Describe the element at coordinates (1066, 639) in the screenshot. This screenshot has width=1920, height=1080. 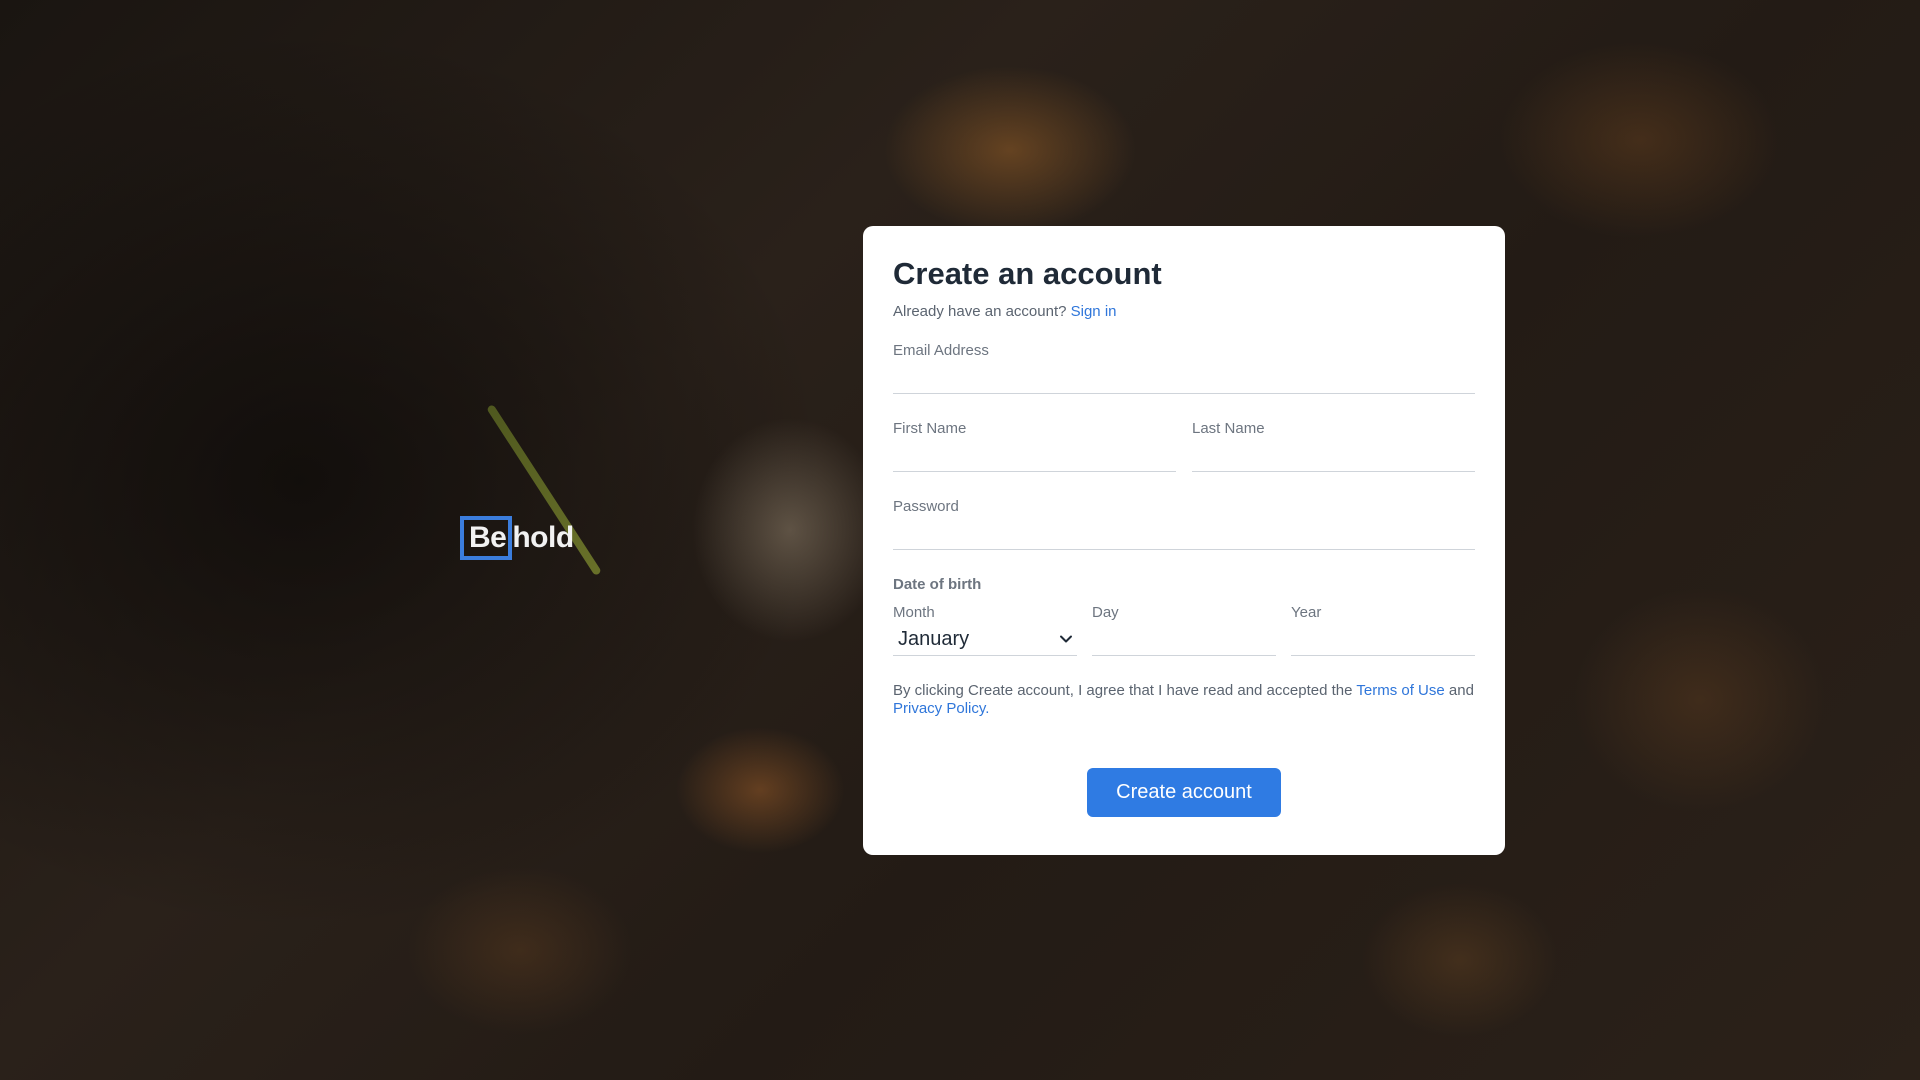
I see `chevron-down-icon` at that location.